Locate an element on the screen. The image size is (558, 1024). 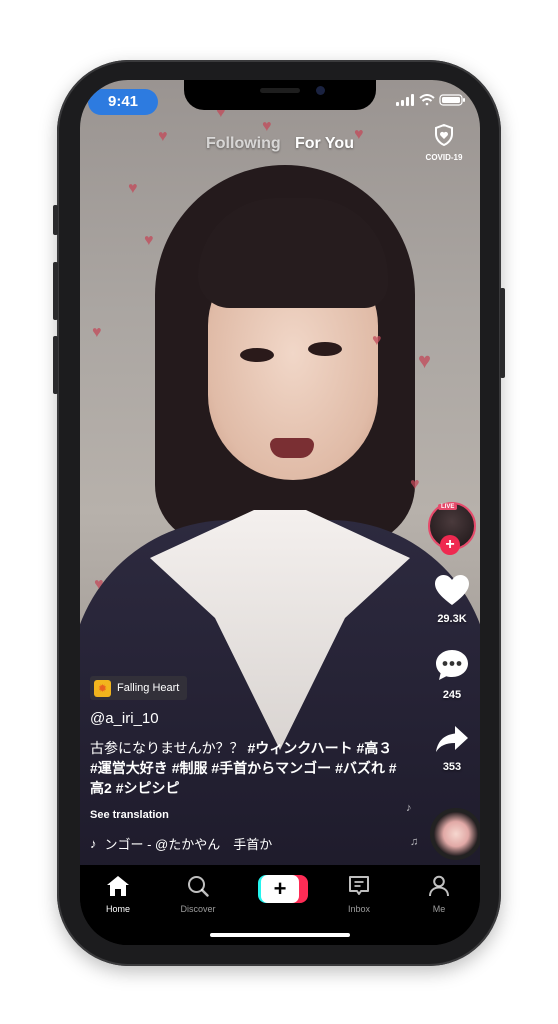
tab-discover: Discover is located at coordinates (198, 894).